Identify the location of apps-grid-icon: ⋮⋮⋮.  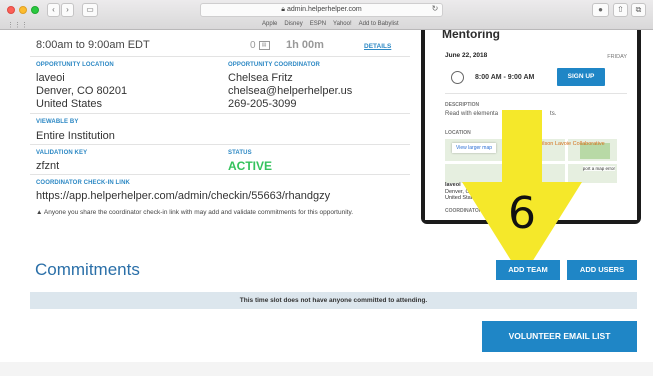
(17, 25).